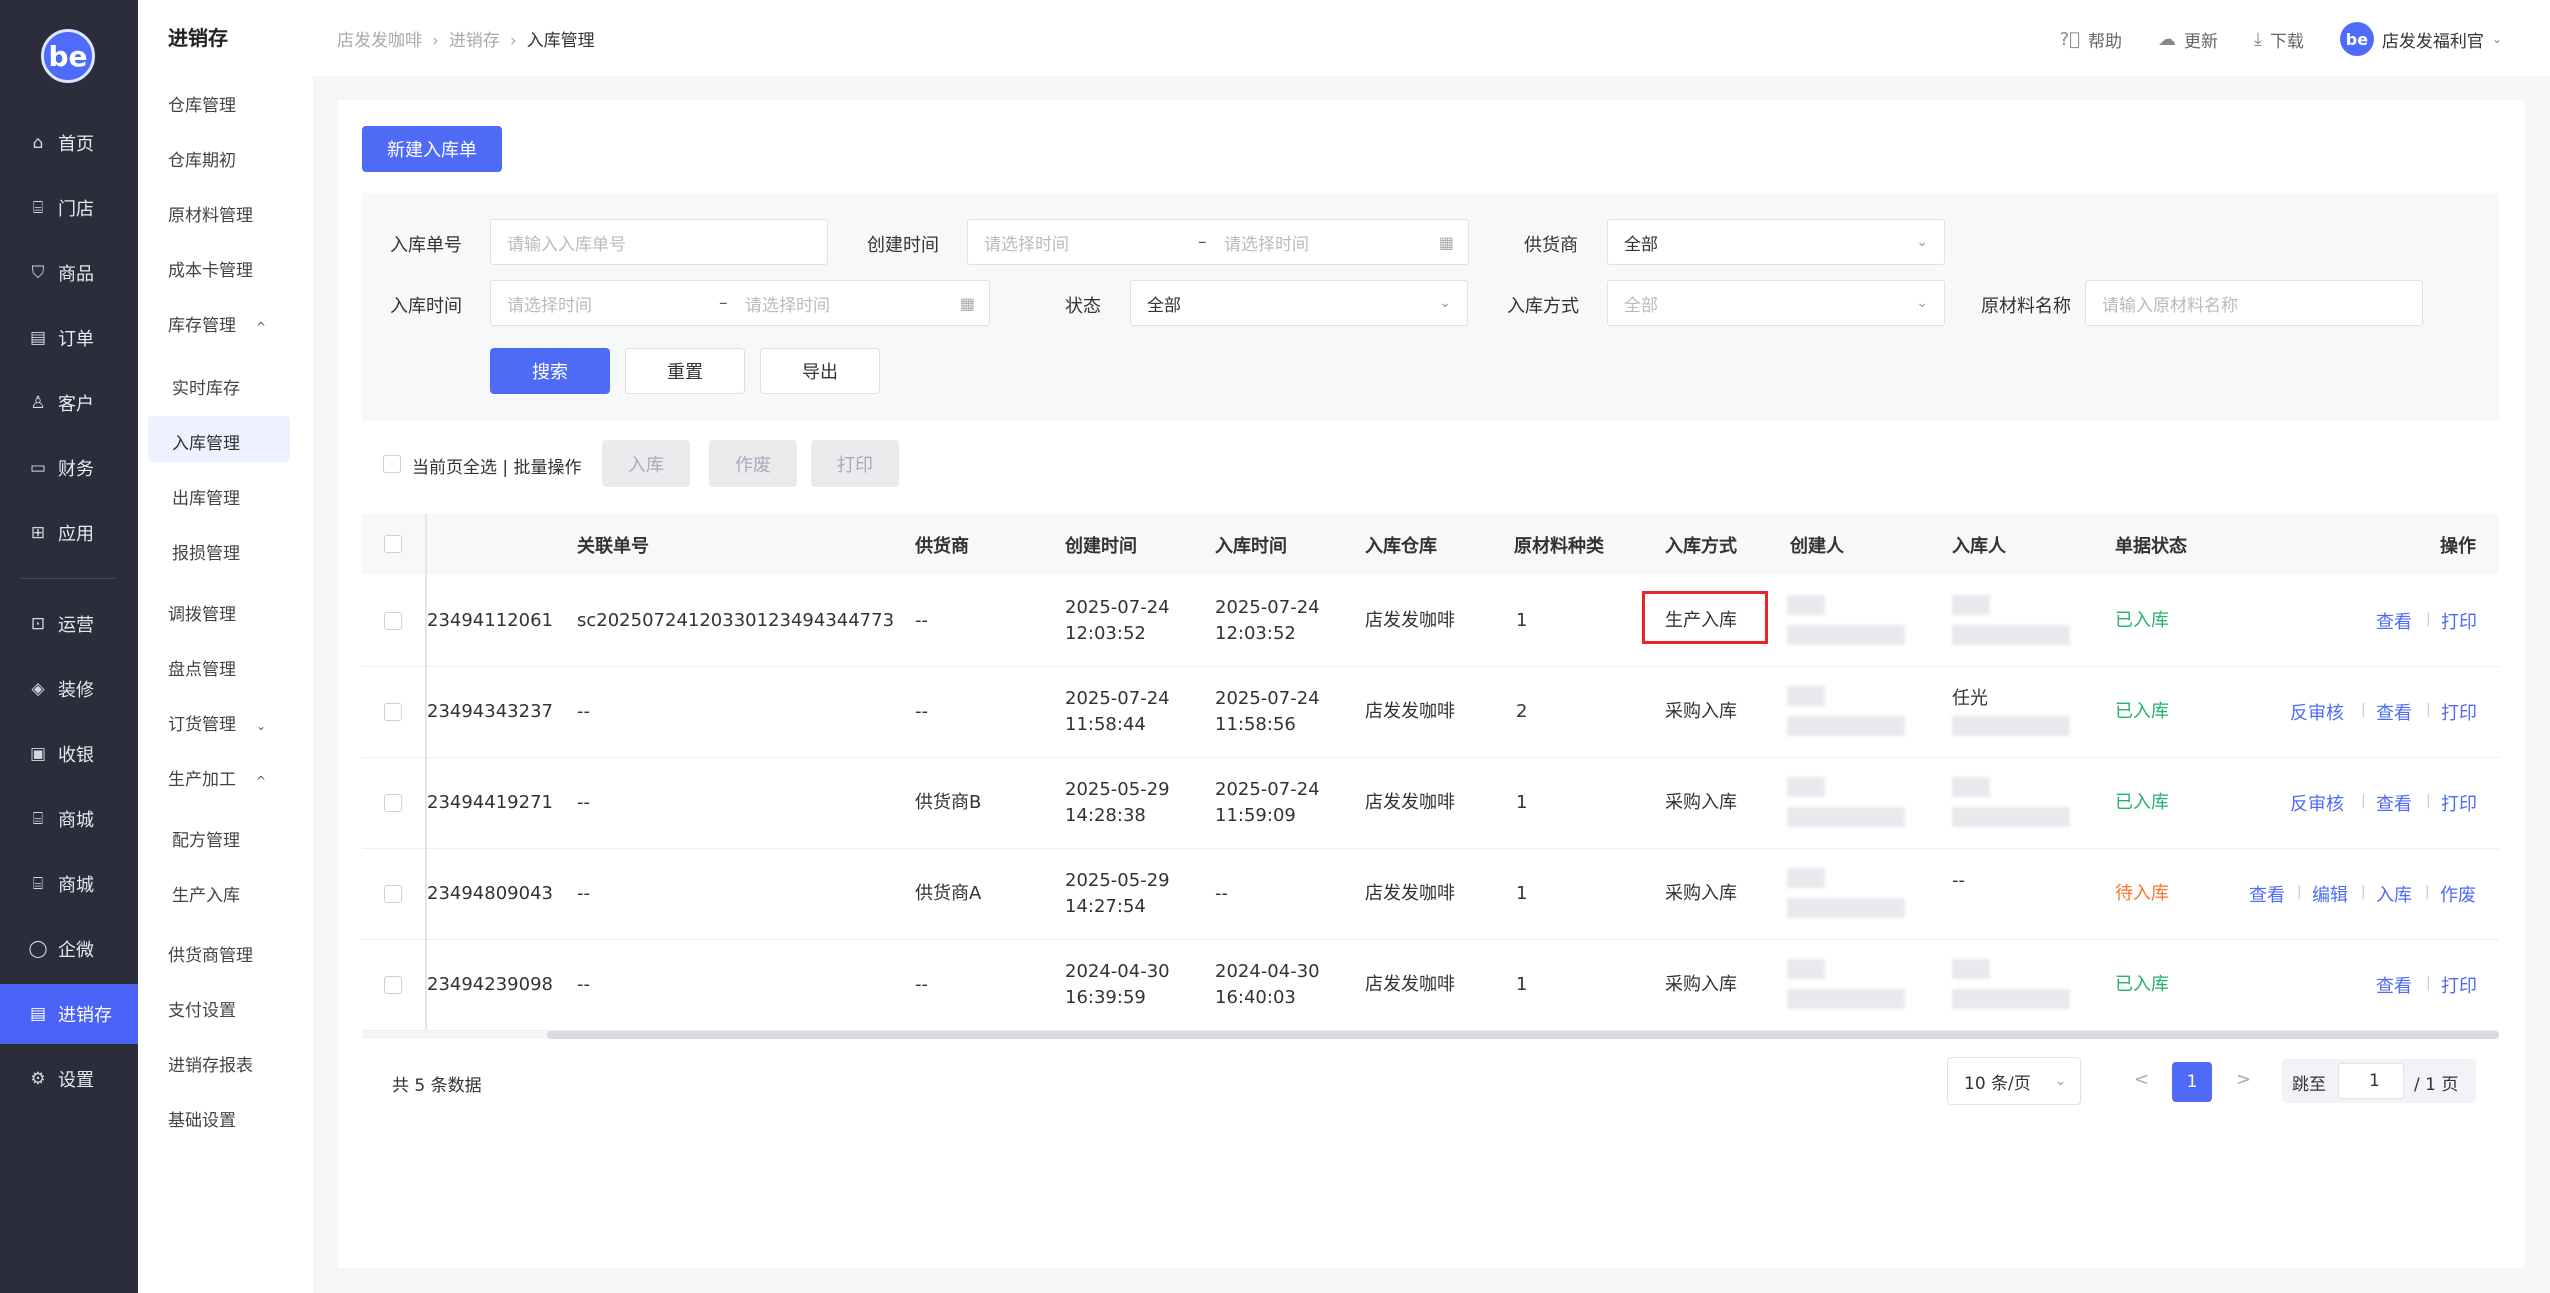 This screenshot has width=2550, height=1293. I want to click on nav-item-mall: ⌸ 商城, so click(69, 819).